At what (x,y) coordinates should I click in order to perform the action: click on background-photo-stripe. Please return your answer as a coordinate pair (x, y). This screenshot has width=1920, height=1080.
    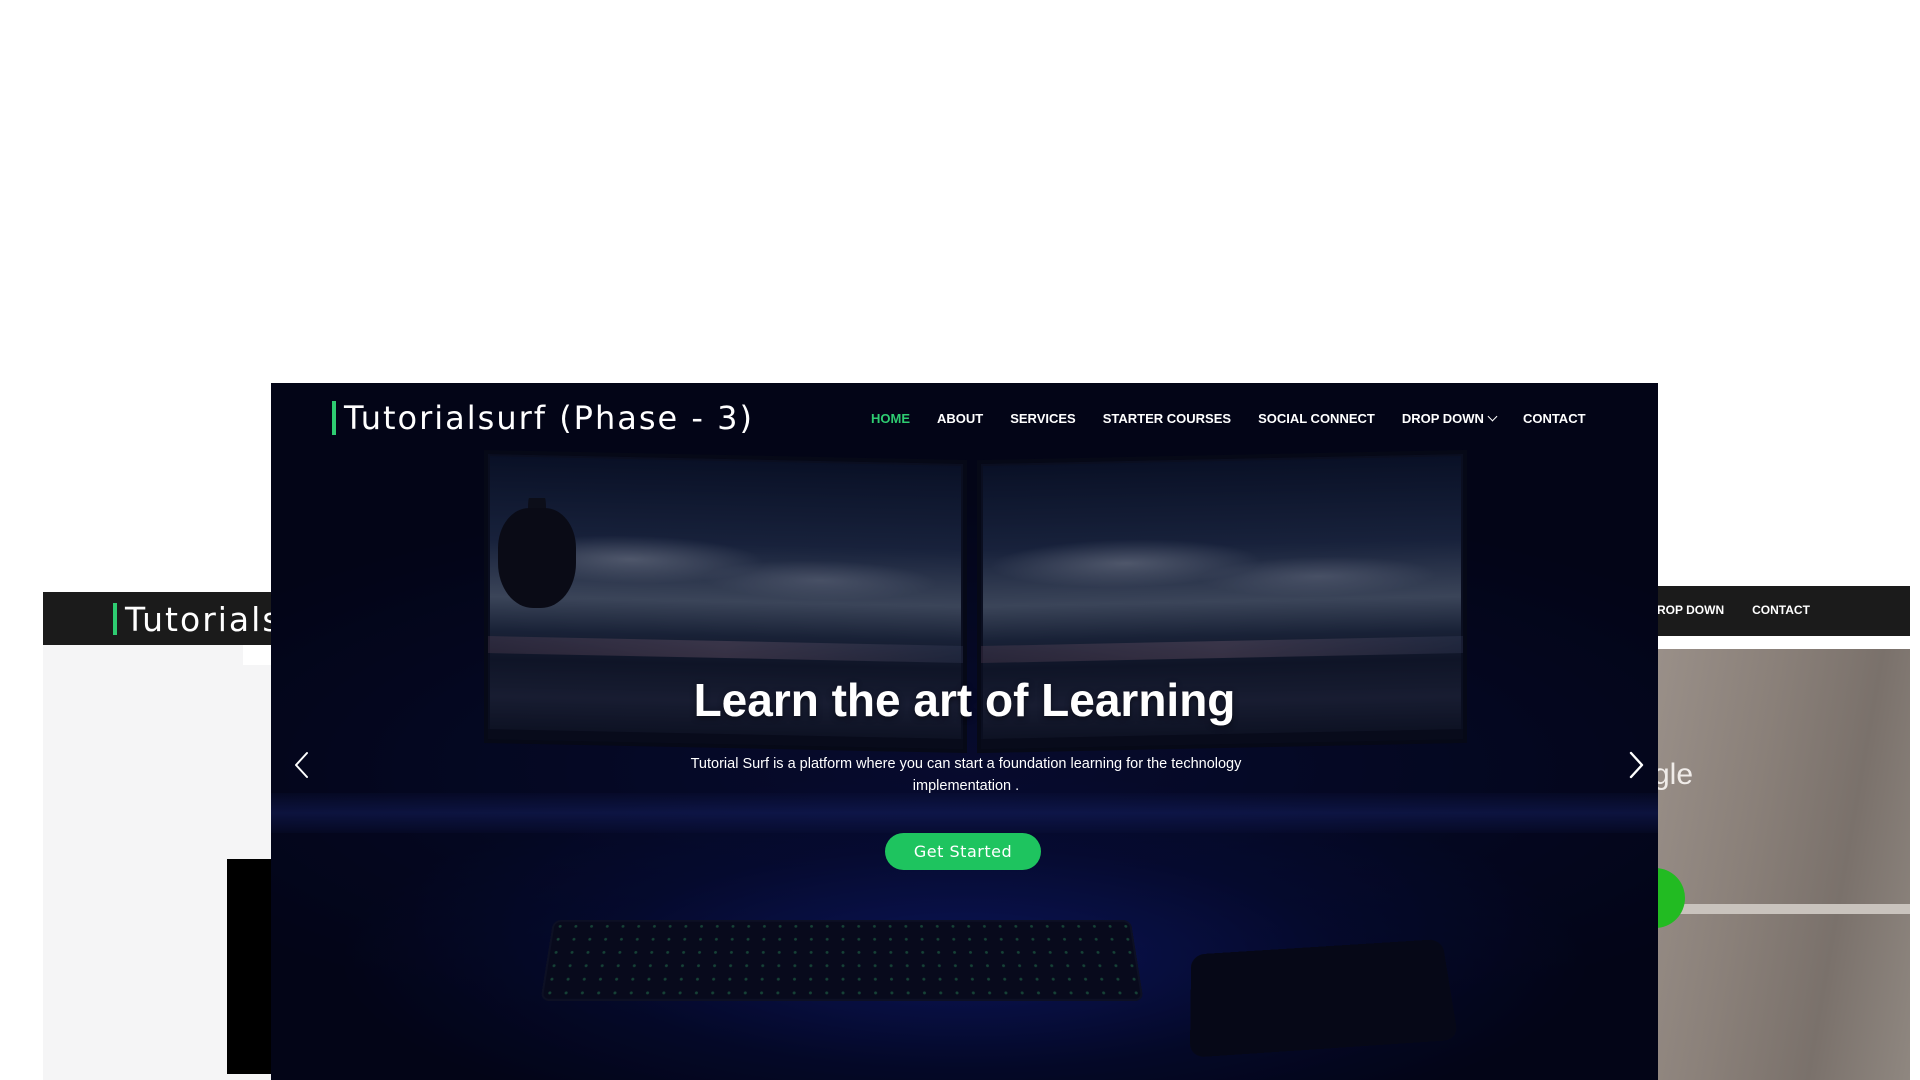
    Looking at the image, I should click on (1777, 909).